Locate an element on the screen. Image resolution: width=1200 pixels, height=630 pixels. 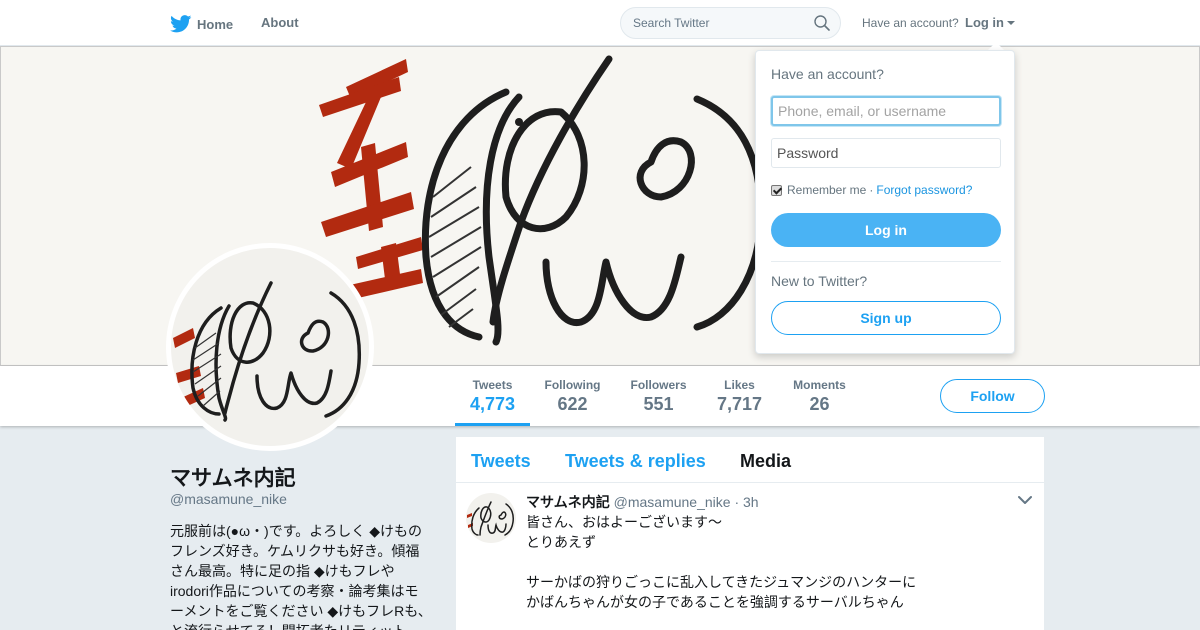
profile-handle: @masamune_nike is located at coordinates (228, 499).